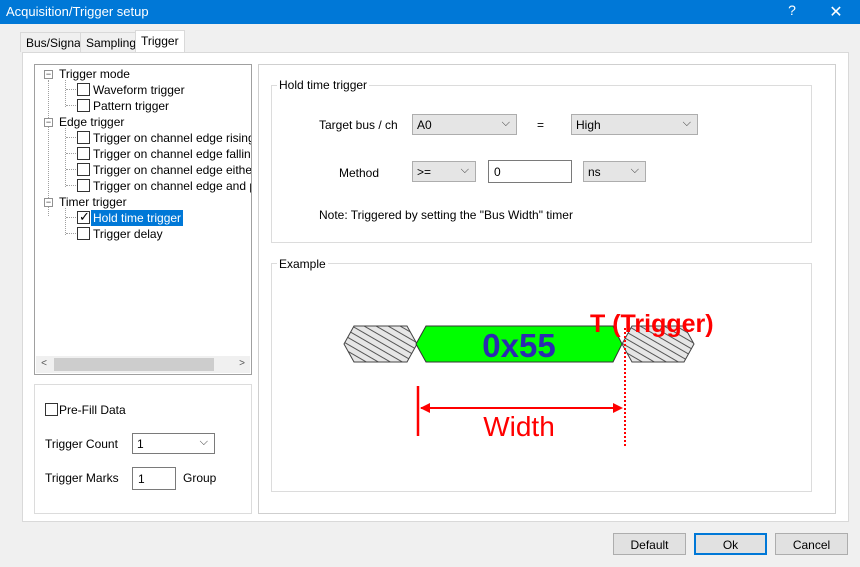 This screenshot has width=860, height=567. I want to click on tree-item-trigger-delay: Trigger delay, so click(121, 235).